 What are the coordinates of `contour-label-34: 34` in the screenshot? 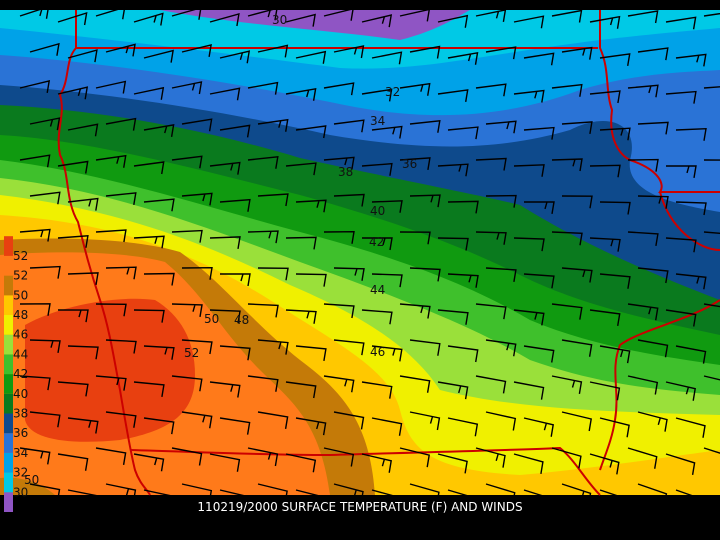 It's located at (377, 121).